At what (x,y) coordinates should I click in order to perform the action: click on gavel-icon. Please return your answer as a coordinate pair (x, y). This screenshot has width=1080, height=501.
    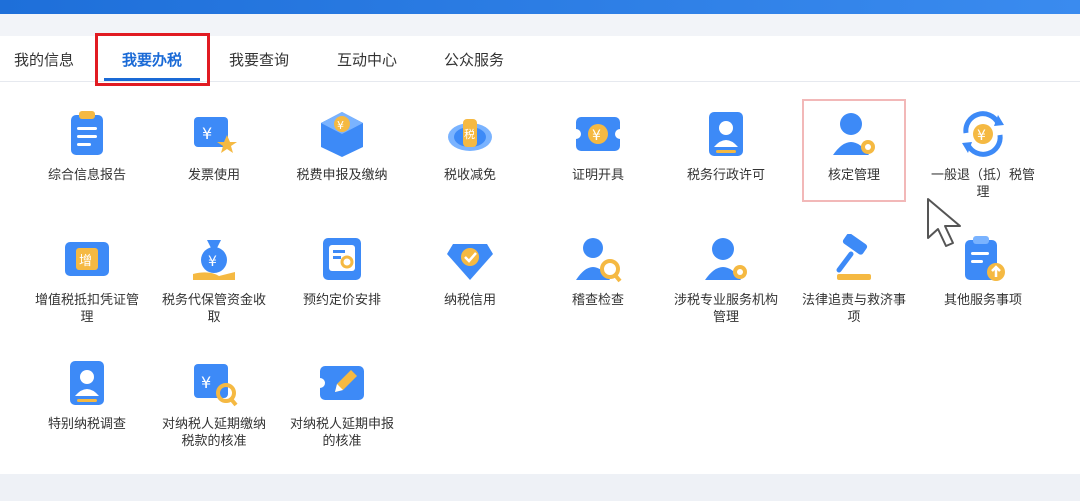
    Looking at the image, I should click on (853, 257).